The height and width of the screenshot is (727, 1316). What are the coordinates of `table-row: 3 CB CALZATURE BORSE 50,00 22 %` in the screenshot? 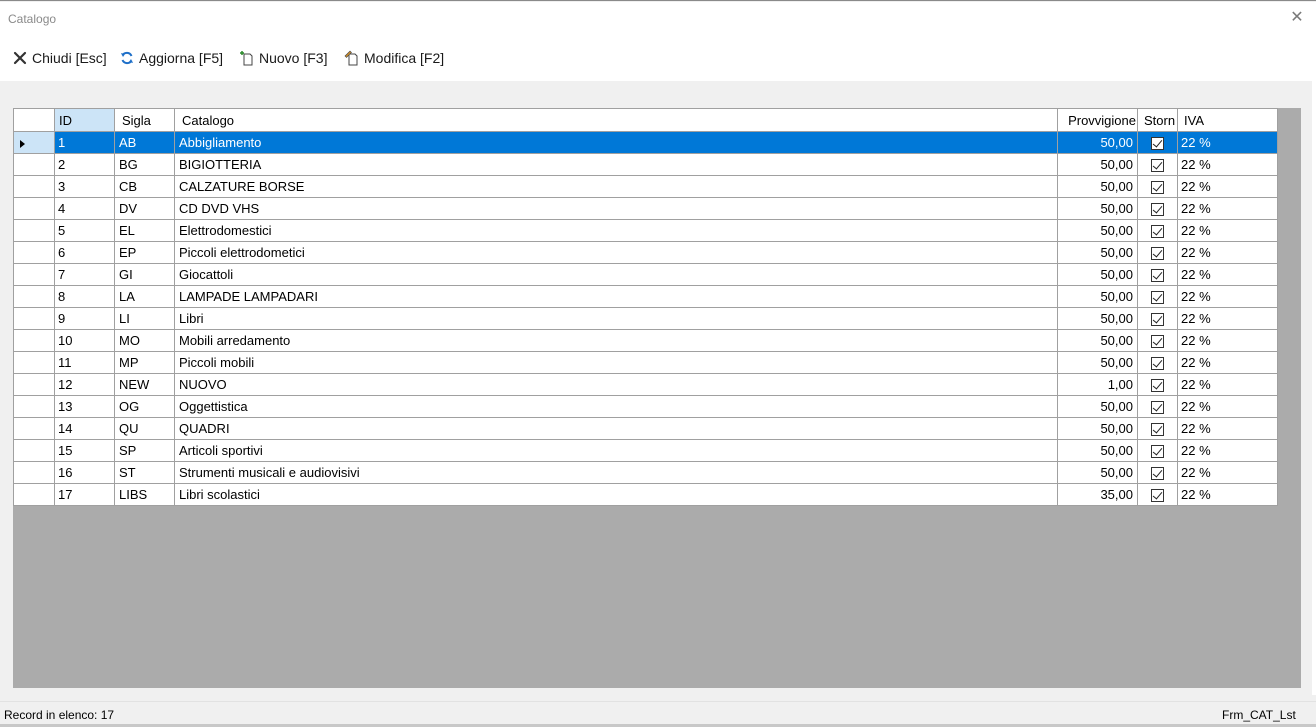 It's located at (645, 186).